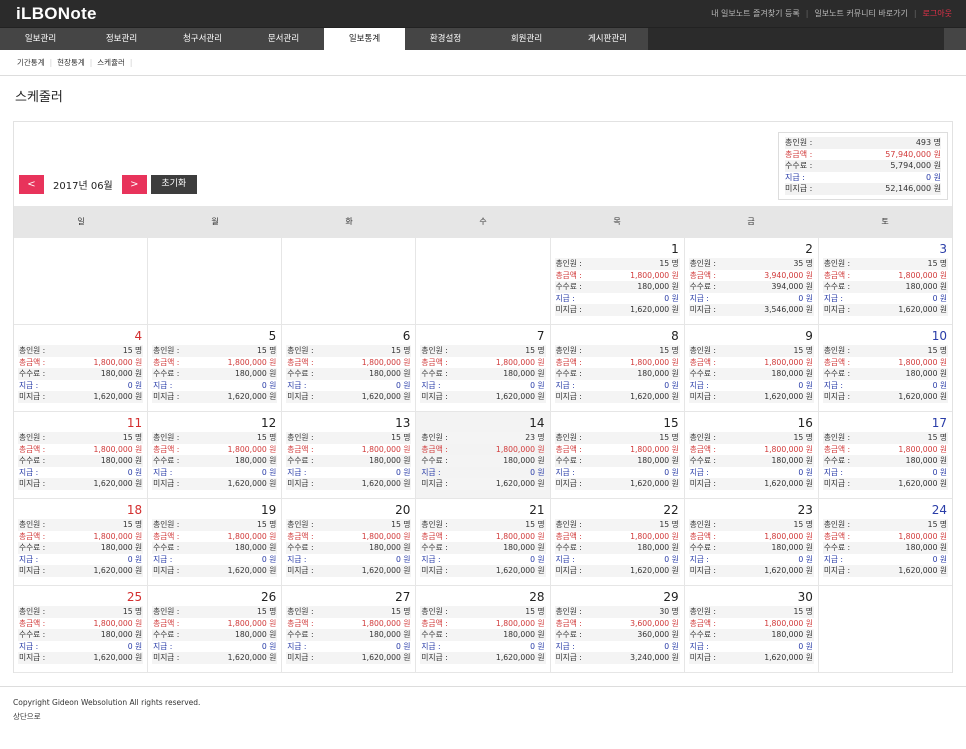 Image resolution: width=966 pixels, height=749 pixels. What do you see at coordinates (483, 717) in the screenshot?
I see `back-to-top-link: 상단으로` at bounding box center [483, 717].